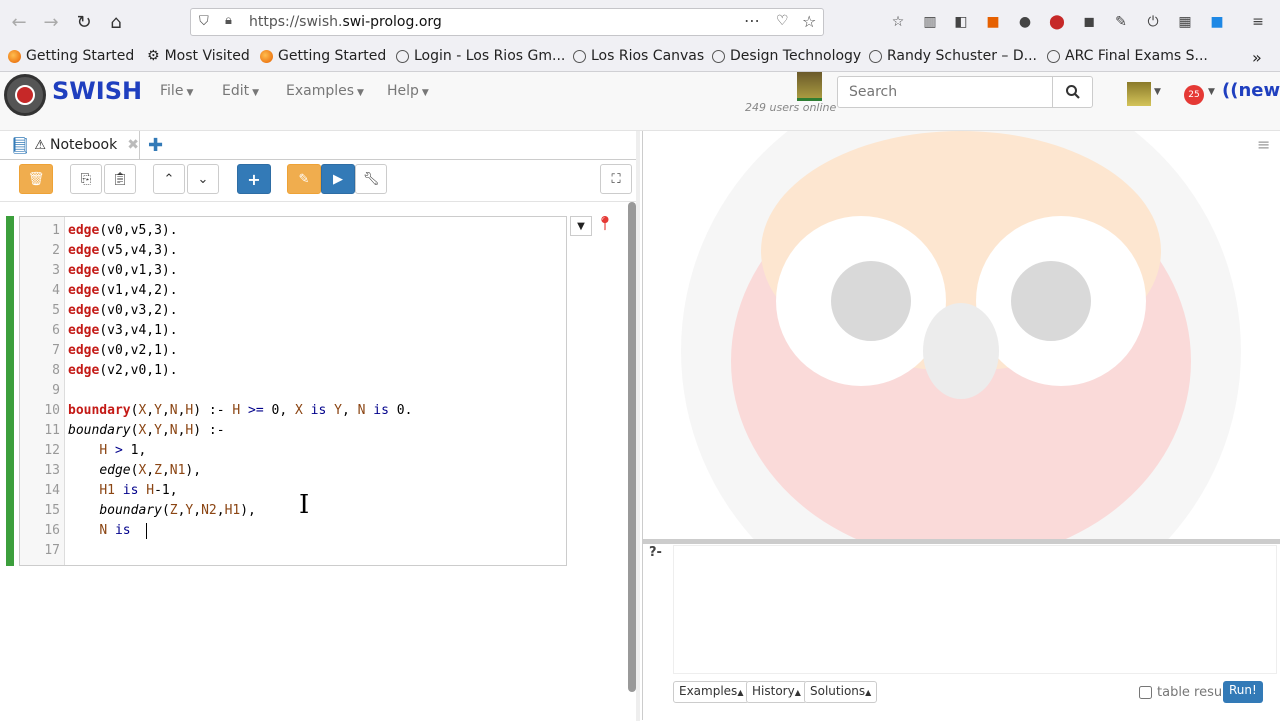 The height and width of the screenshot is (721, 1280). What do you see at coordinates (1121, 22) in the screenshot?
I see `extension-3-icon: ✎` at bounding box center [1121, 22].